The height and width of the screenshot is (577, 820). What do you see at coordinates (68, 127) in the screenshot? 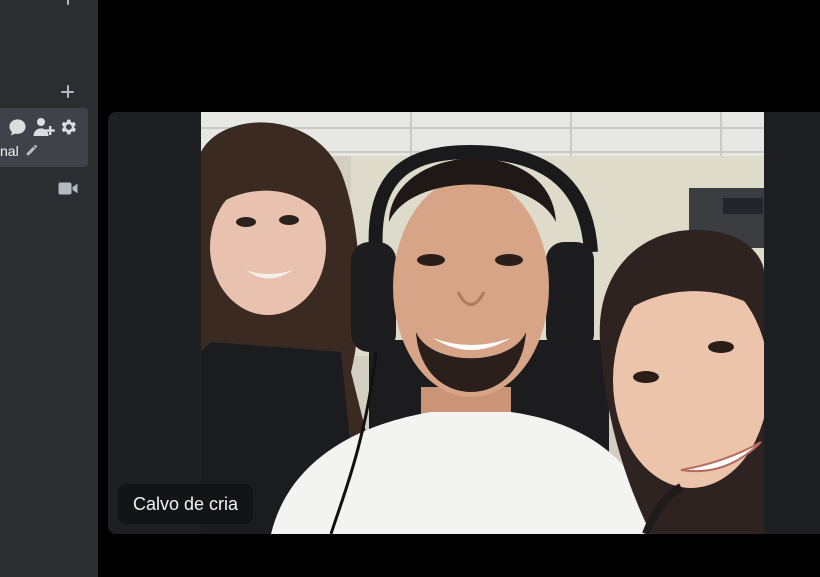
I see `gear-icon` at bounding box center [68, 127].